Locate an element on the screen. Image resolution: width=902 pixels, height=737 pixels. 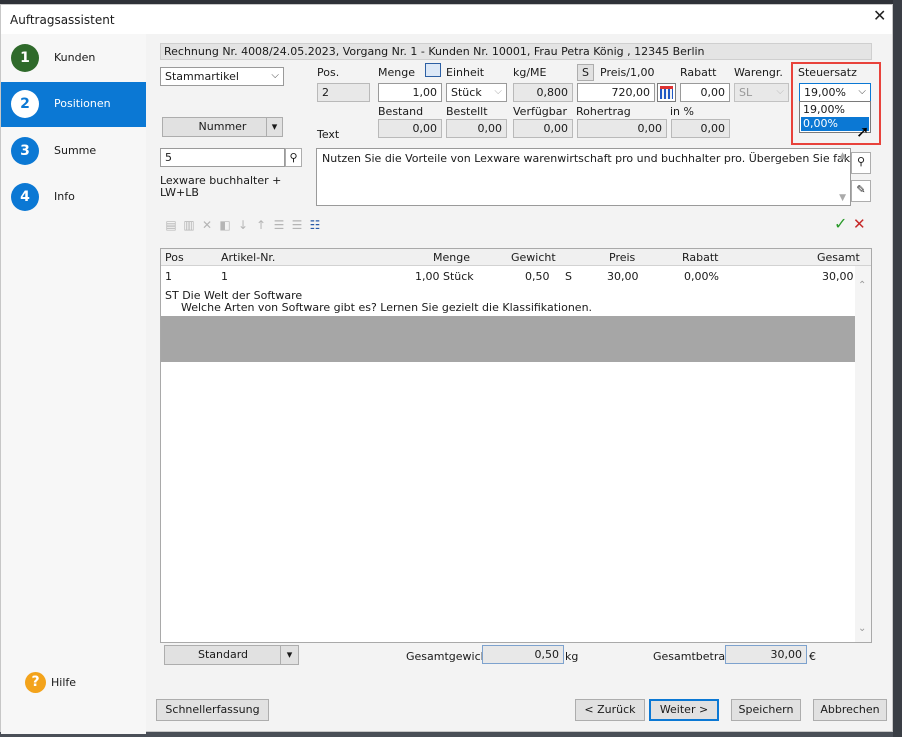
step-summe: 3 Summe is located at coordinates (73, 151).